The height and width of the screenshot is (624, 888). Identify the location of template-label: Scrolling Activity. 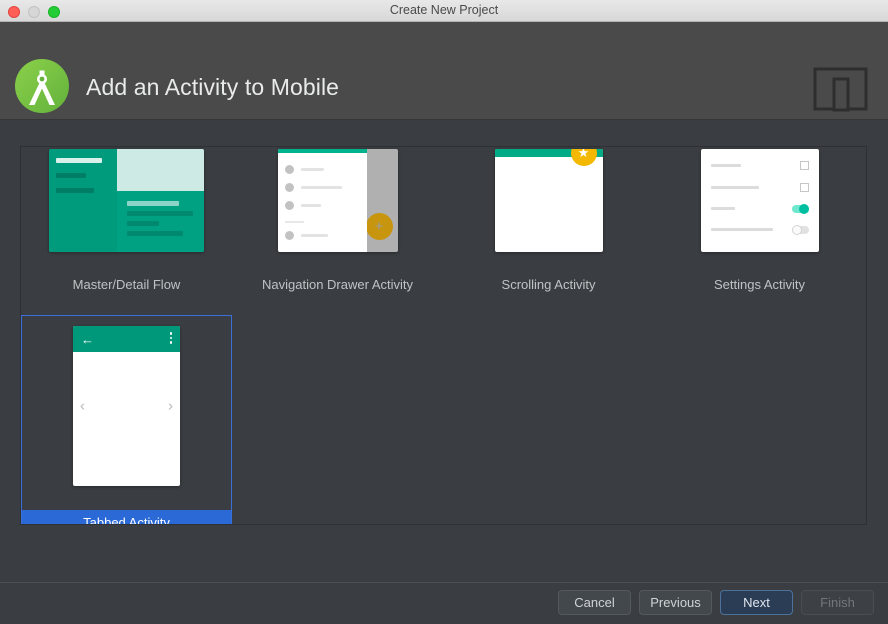
(548, 284).